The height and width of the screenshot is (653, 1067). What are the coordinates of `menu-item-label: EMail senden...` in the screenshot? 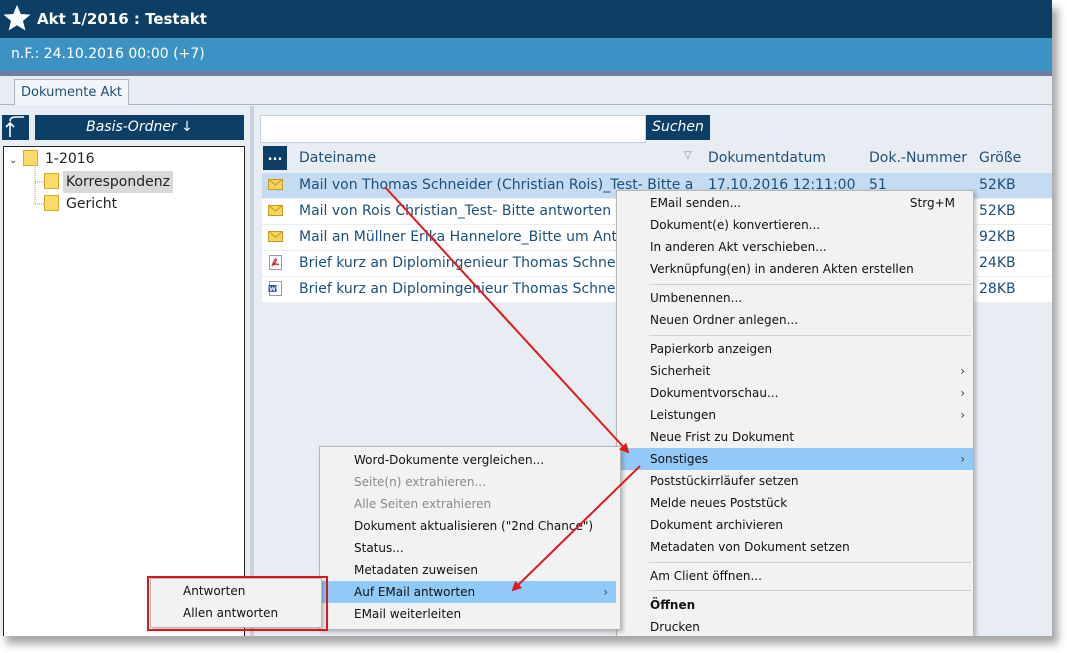 It's located at (696, 203).